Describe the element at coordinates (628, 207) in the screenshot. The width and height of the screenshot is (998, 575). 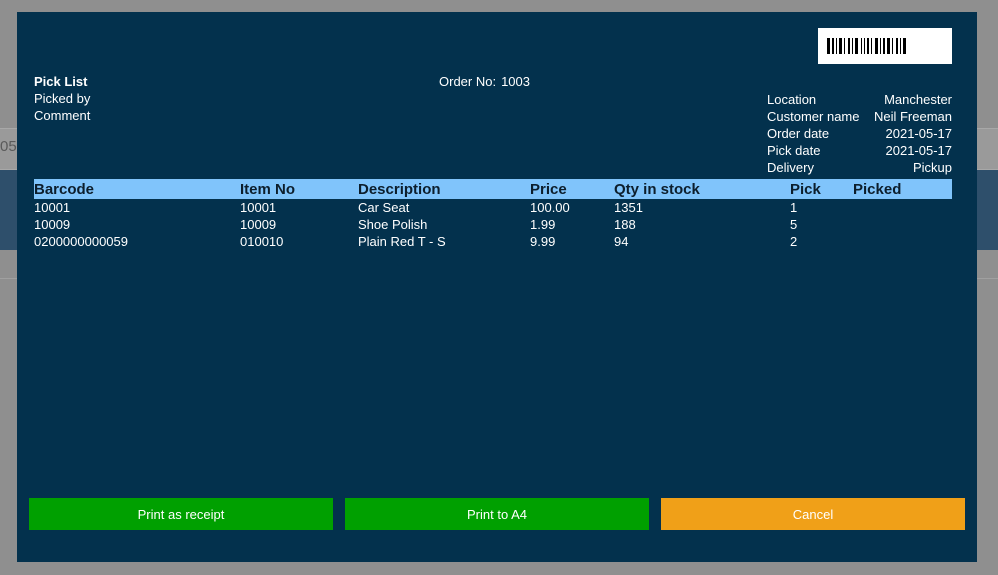
I see `cell-qty: 1351` at that location.